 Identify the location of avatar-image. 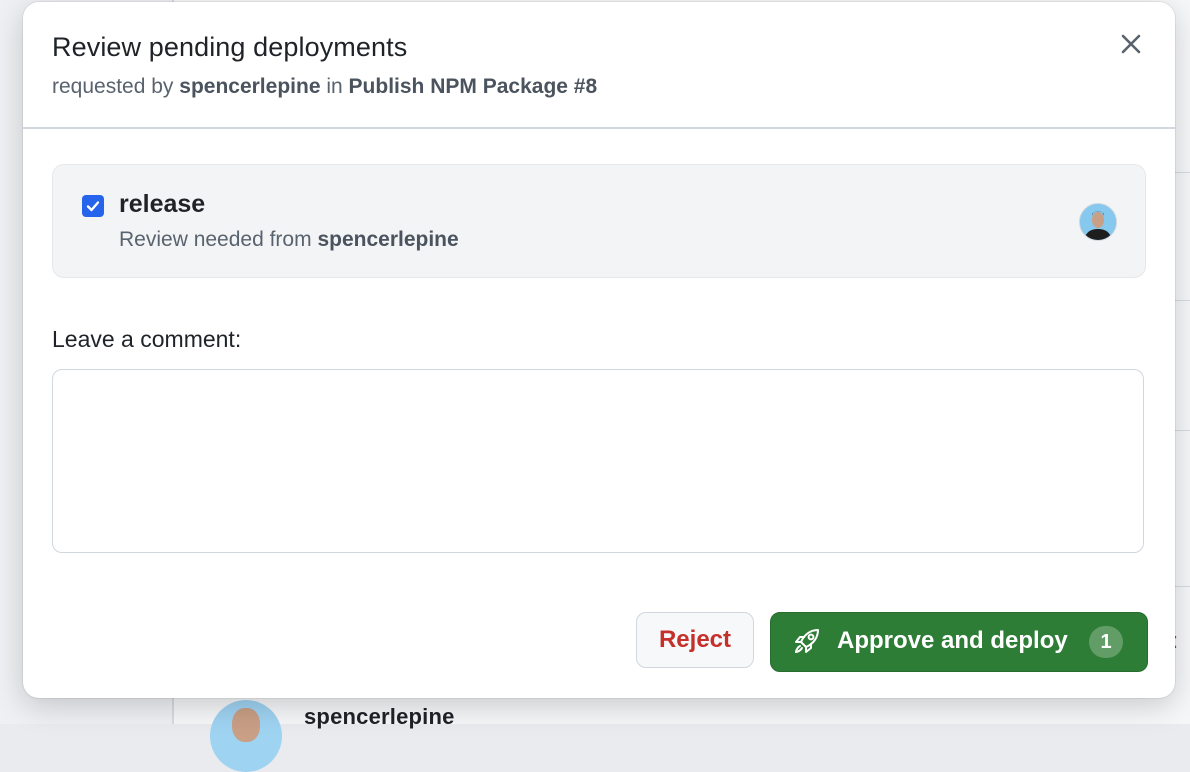
(1098, 222).